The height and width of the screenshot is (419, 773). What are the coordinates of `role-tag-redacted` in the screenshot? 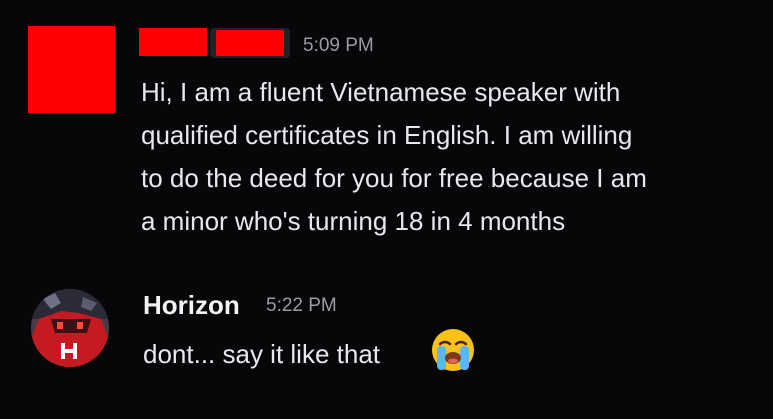 It's located at (250, 43).